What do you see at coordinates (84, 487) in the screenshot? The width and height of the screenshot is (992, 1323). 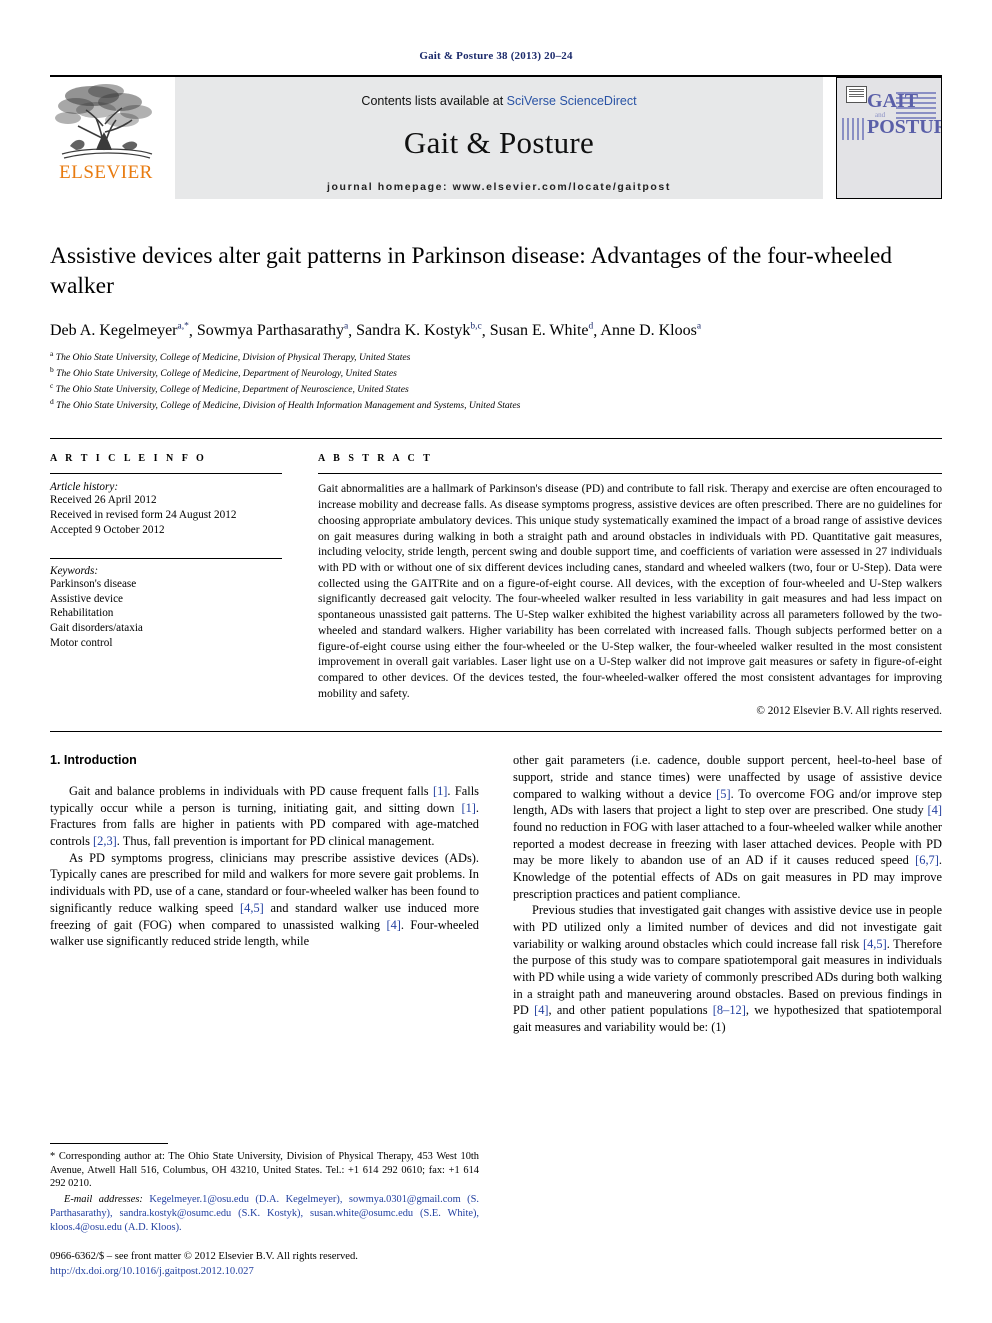 I see `article-history-label: Article history:` at bounding box center [84, 487].